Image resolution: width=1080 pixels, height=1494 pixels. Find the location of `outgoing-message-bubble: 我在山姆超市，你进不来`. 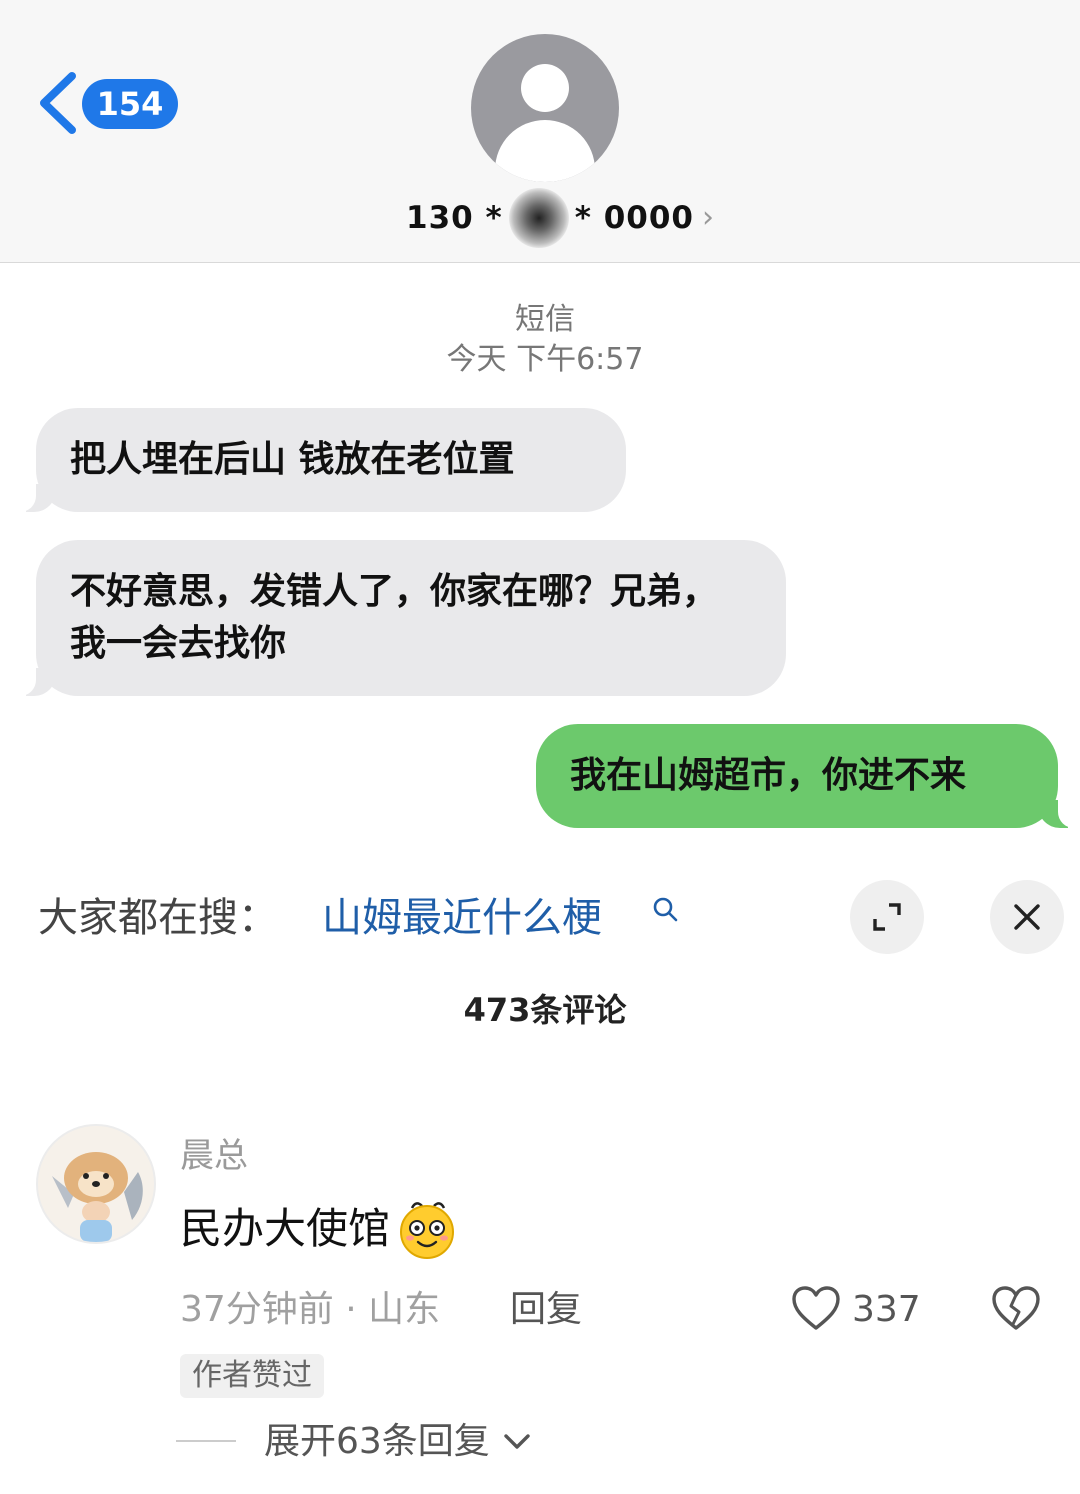

outgoing-message-bubble: 我在山姆超市，你进不来 is located at coordinates (808, 776).